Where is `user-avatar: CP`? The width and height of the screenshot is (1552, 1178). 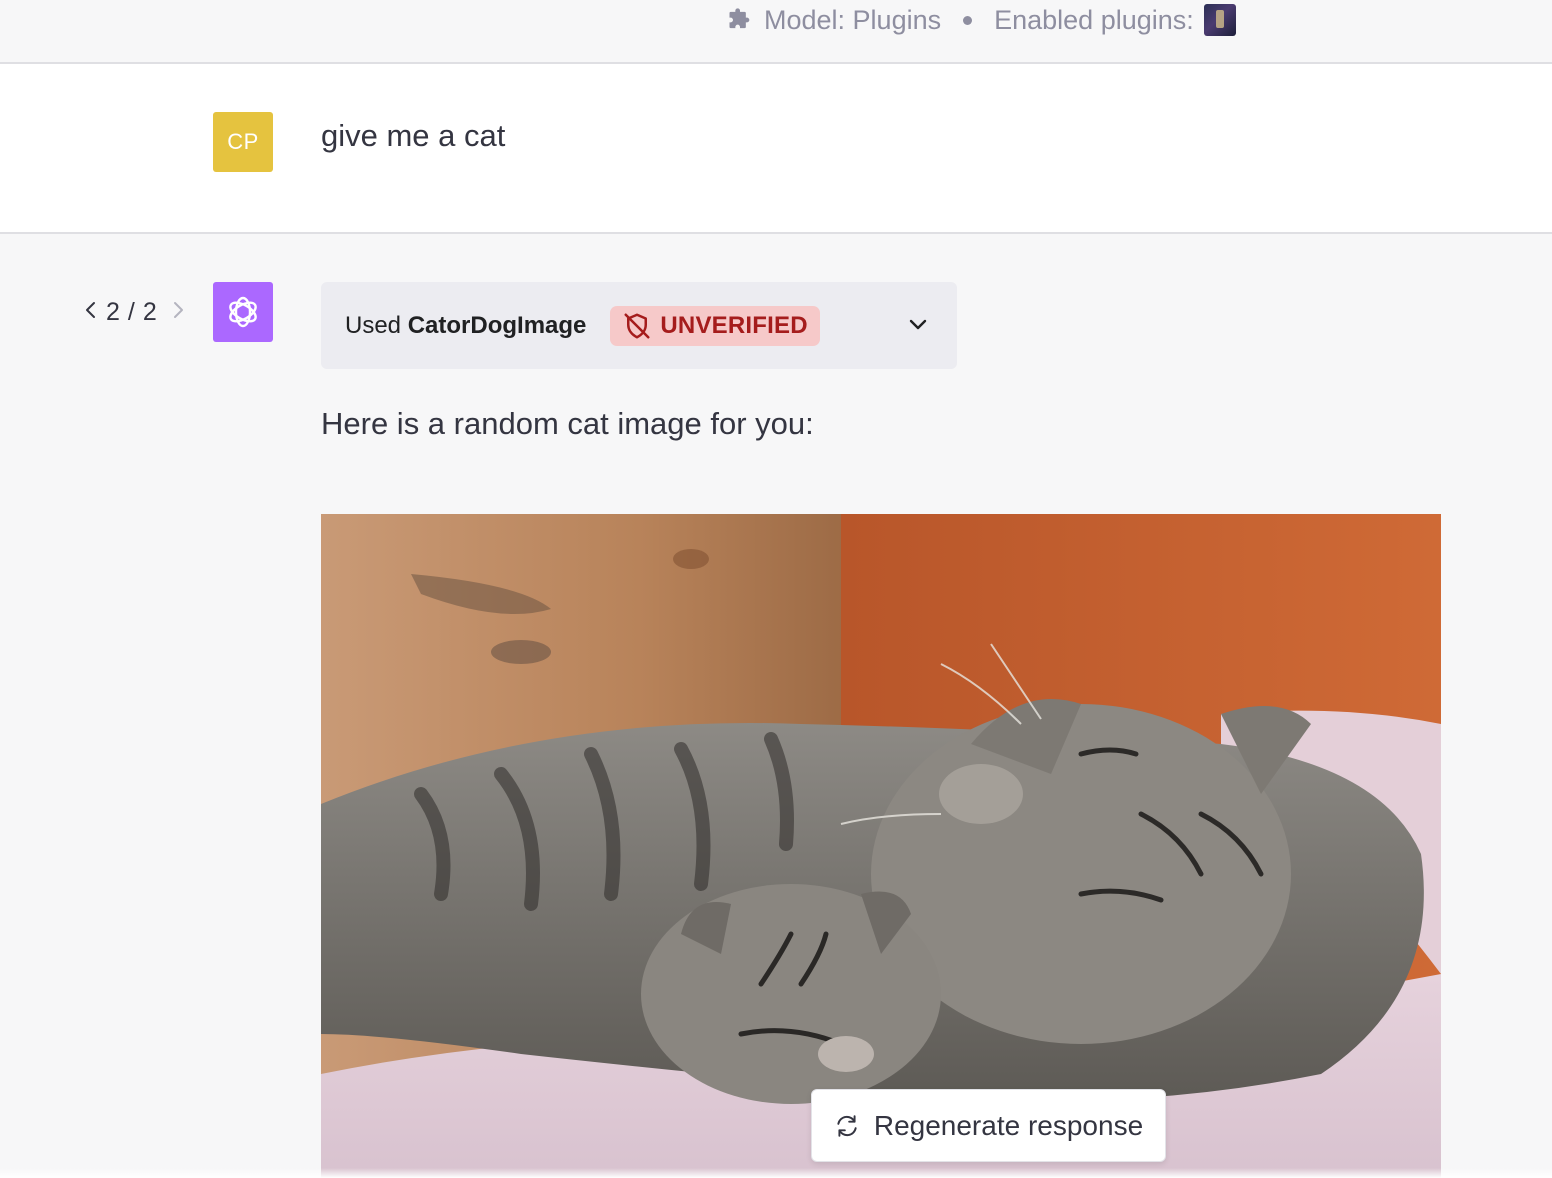
user-avatar: CP is located at coordinates (243, 142).